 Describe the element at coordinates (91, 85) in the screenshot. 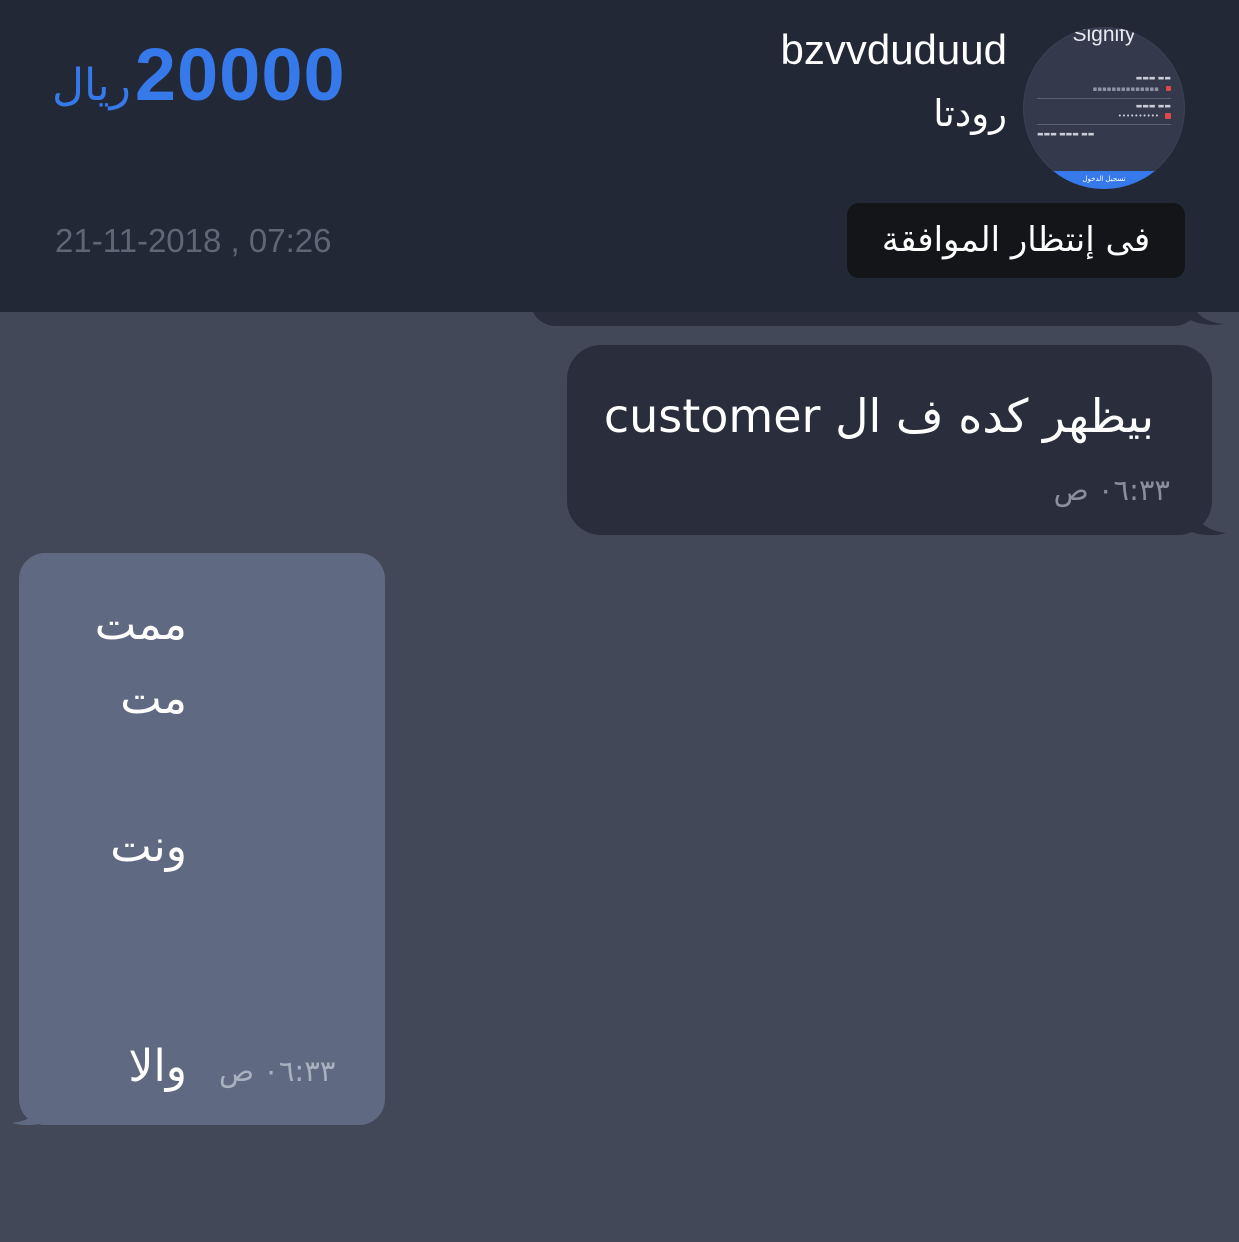

I see `price-currency: ريال` at that location.